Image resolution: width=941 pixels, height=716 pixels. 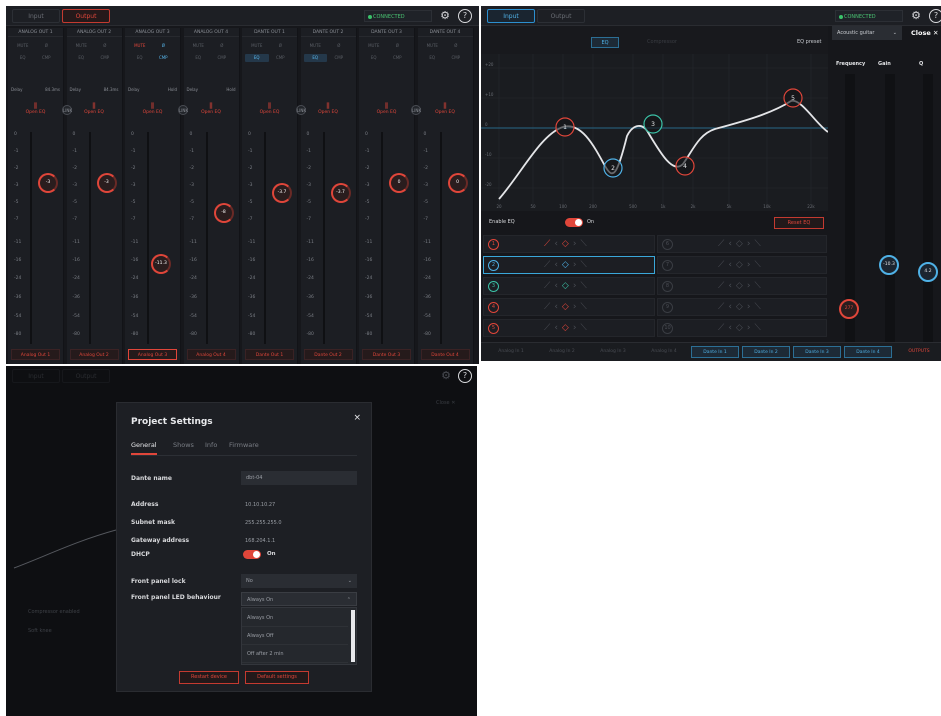 I want to click on level-knob: -8, so click(x=223, y=213).